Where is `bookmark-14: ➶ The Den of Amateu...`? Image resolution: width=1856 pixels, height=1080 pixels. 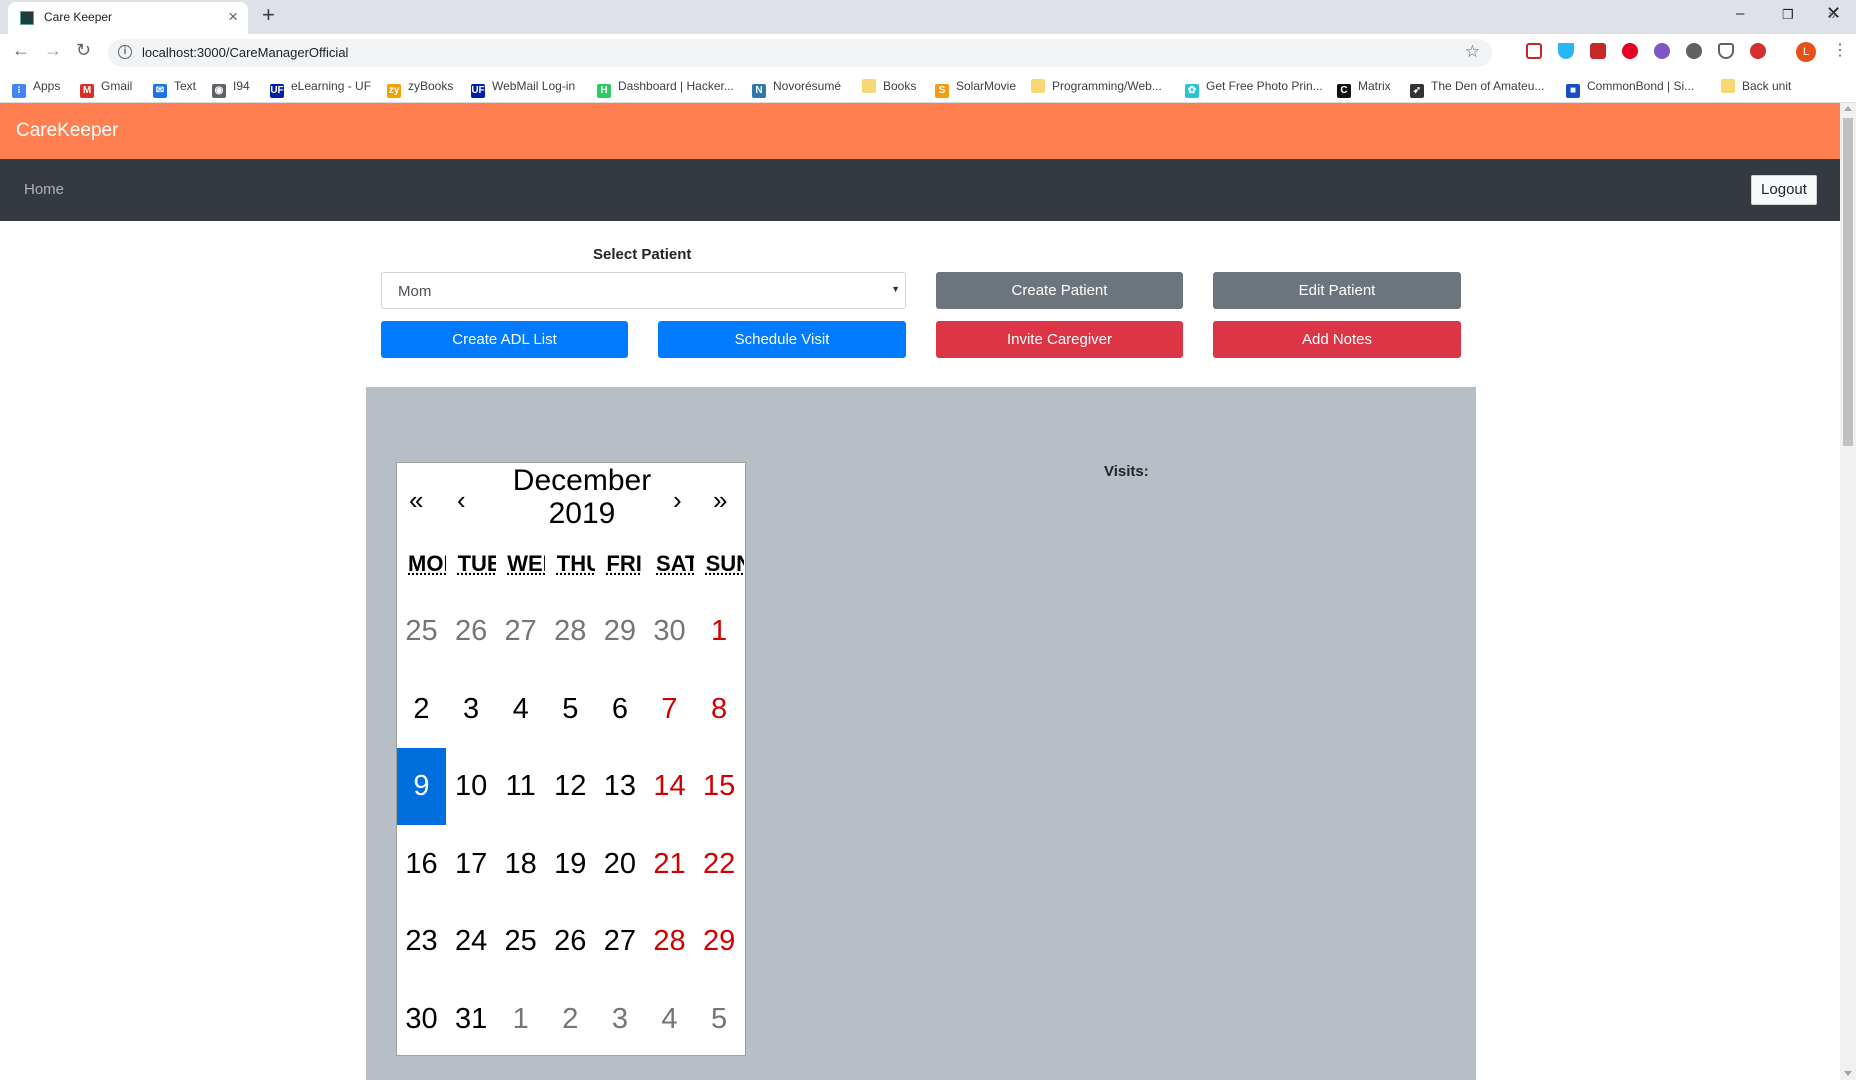
bookmark-14: ➶ The Den of Amateu... is located at coordinates (1477, 88).